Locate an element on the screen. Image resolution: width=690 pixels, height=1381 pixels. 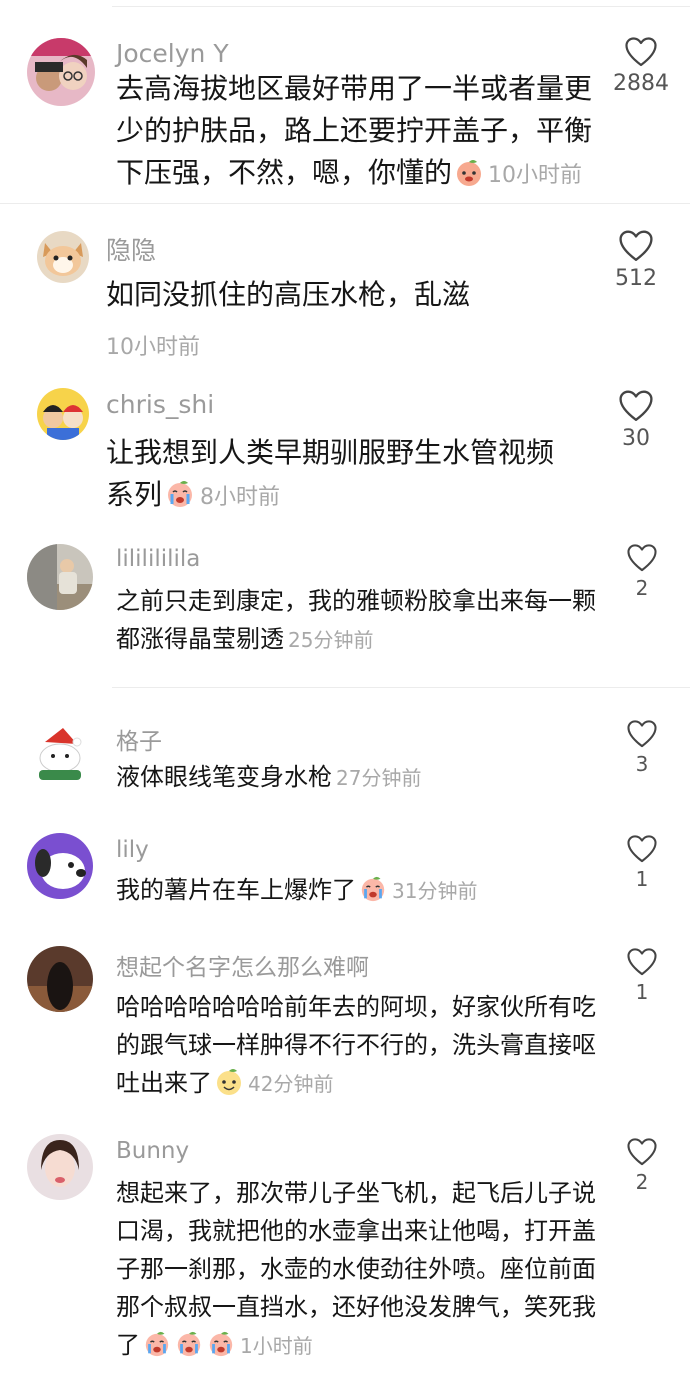
like-button: 3 is located at coordinates (642, 748).